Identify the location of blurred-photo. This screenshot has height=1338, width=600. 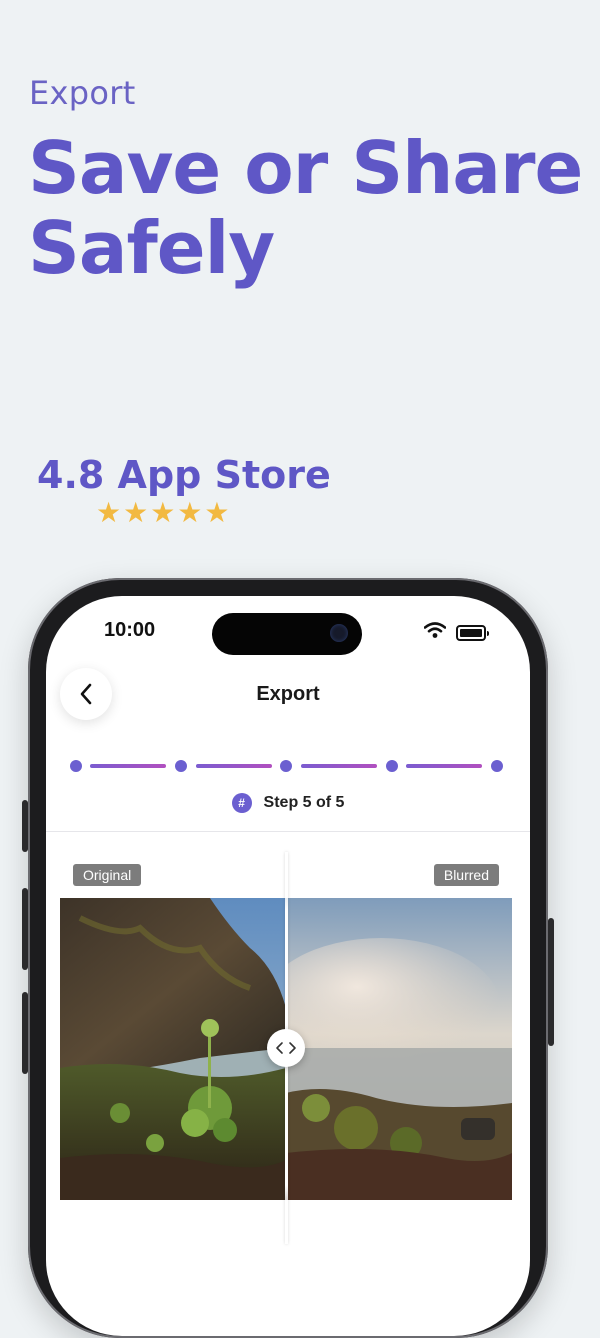
(399, 1049).